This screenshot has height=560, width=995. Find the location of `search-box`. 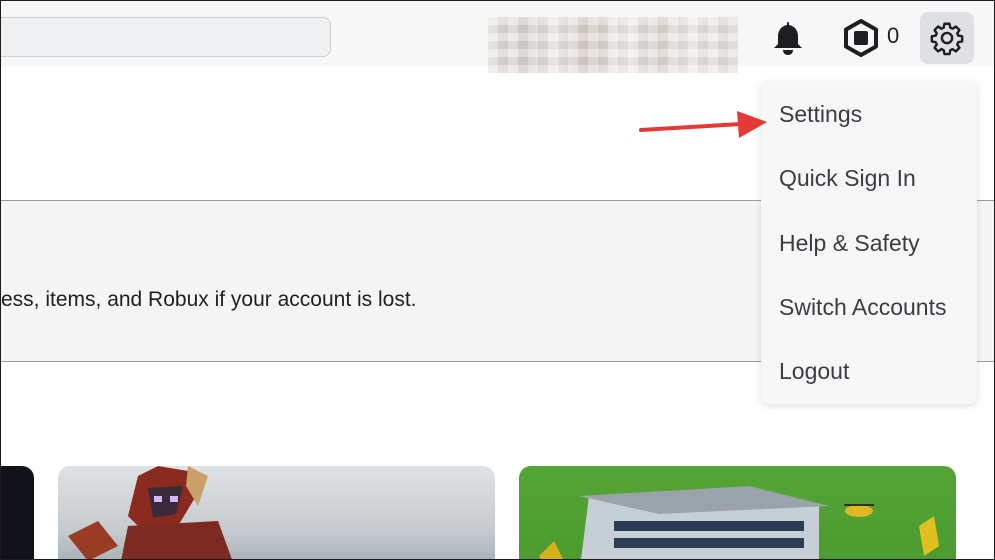

search-box is located at coordinates (179, 37).